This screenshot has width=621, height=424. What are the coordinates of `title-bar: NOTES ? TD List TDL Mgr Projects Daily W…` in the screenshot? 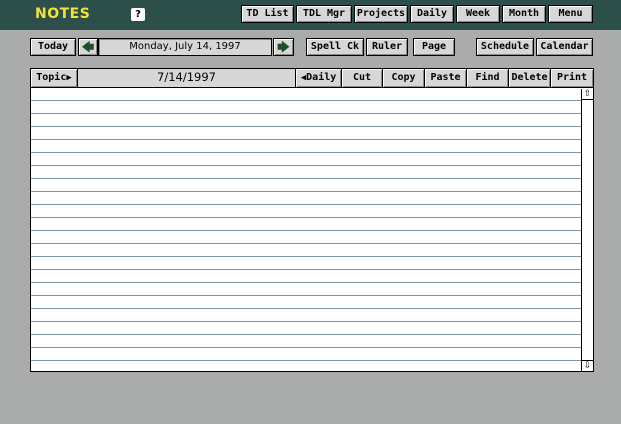 It's located at (310, 15).